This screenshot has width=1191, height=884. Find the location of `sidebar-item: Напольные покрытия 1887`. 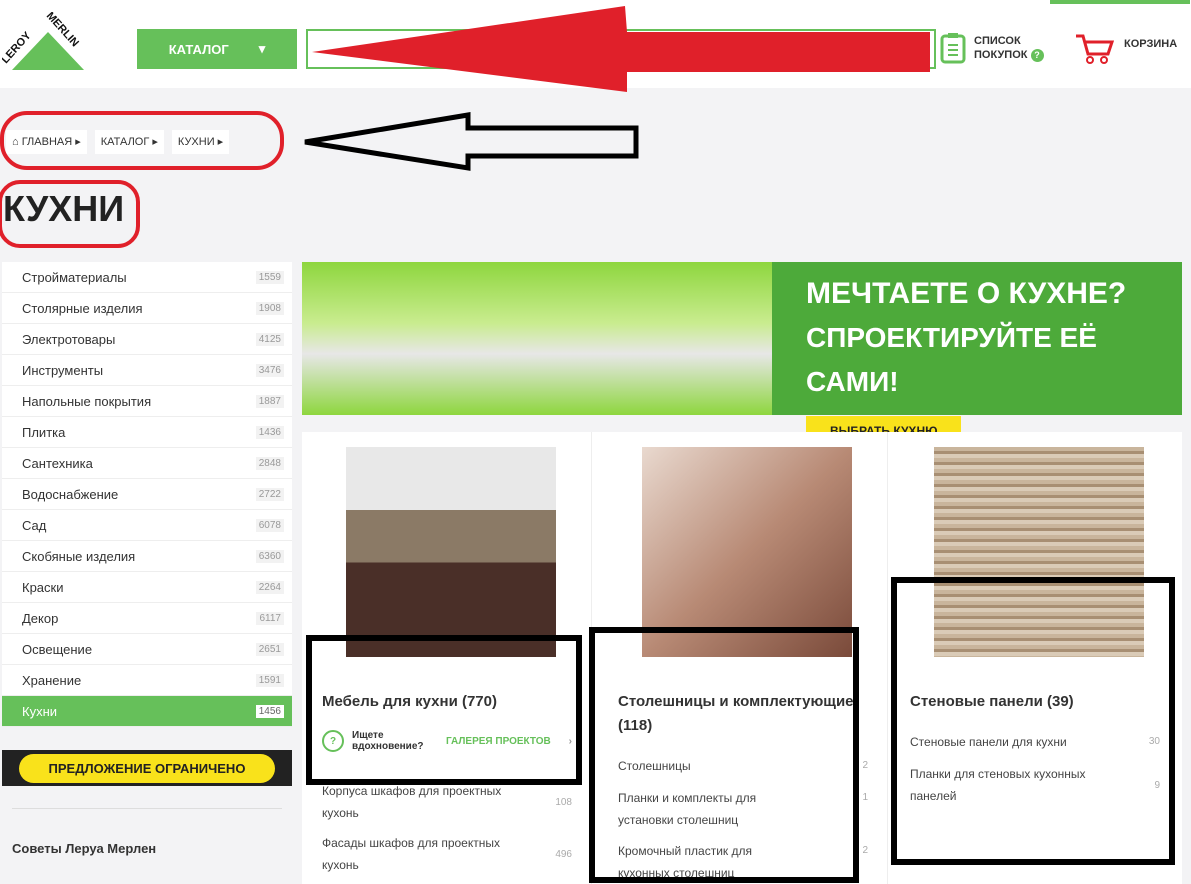

sidebar-item: Напольные покрытия 1887 is located at coordinates (147, 401).